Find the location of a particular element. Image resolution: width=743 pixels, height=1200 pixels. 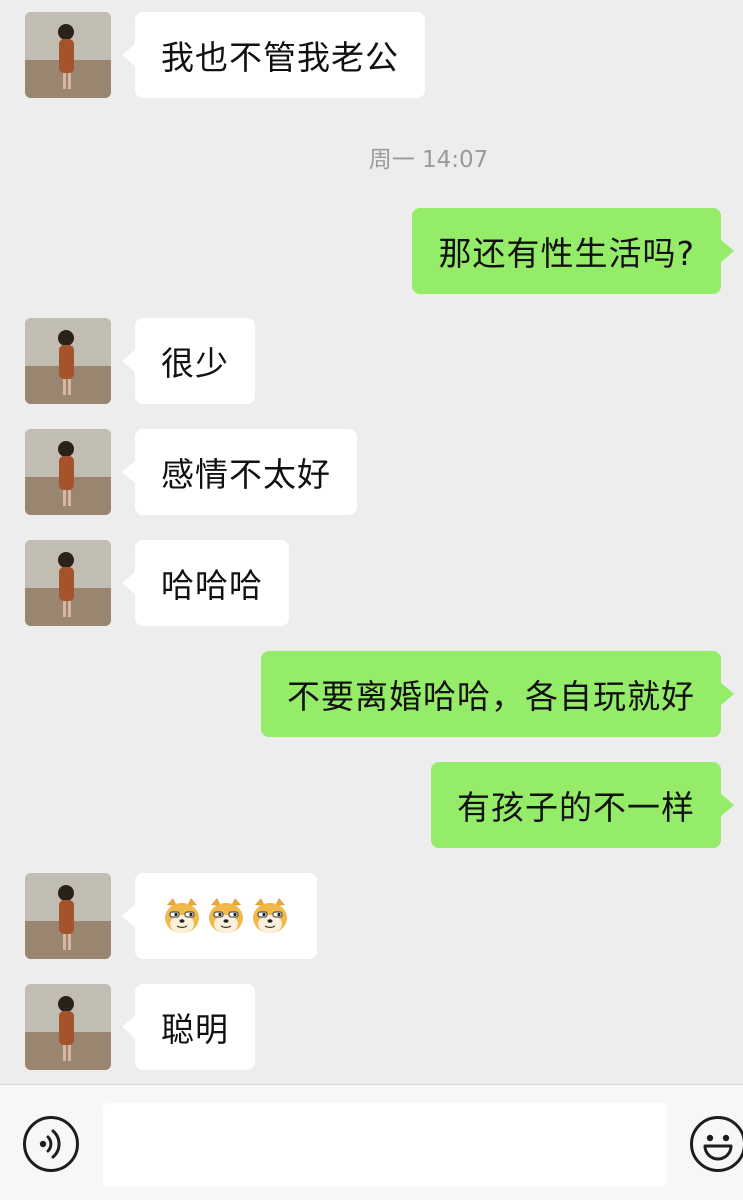

received-message: 感情不太好 is located at coordinates (239, 472).